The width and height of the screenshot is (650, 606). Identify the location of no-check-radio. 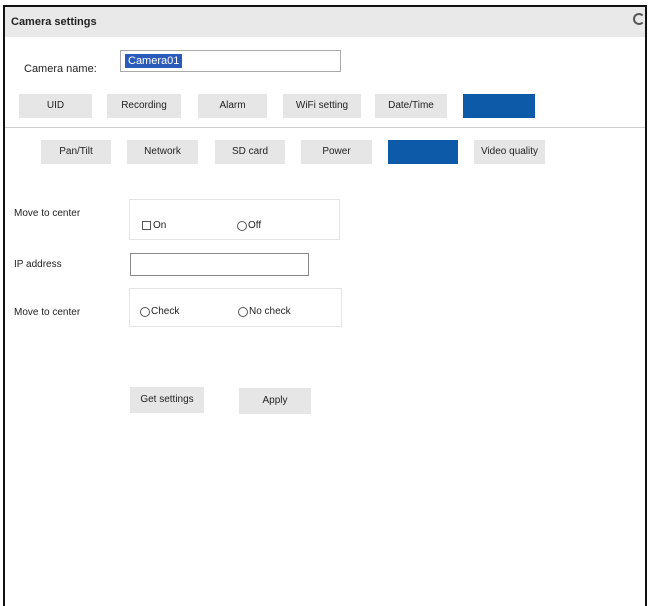
(243, 311).